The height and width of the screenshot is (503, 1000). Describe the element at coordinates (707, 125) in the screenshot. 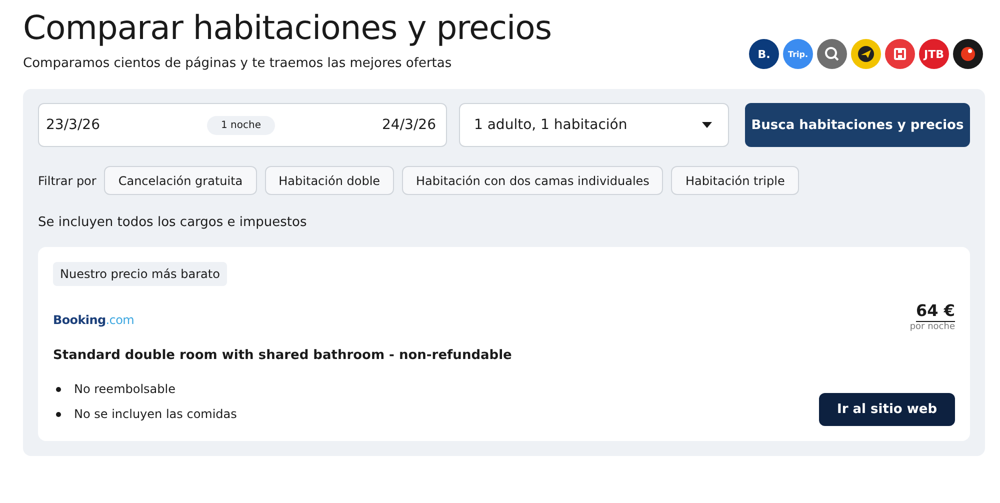

I see `dropdown-caret-icon` at that location.